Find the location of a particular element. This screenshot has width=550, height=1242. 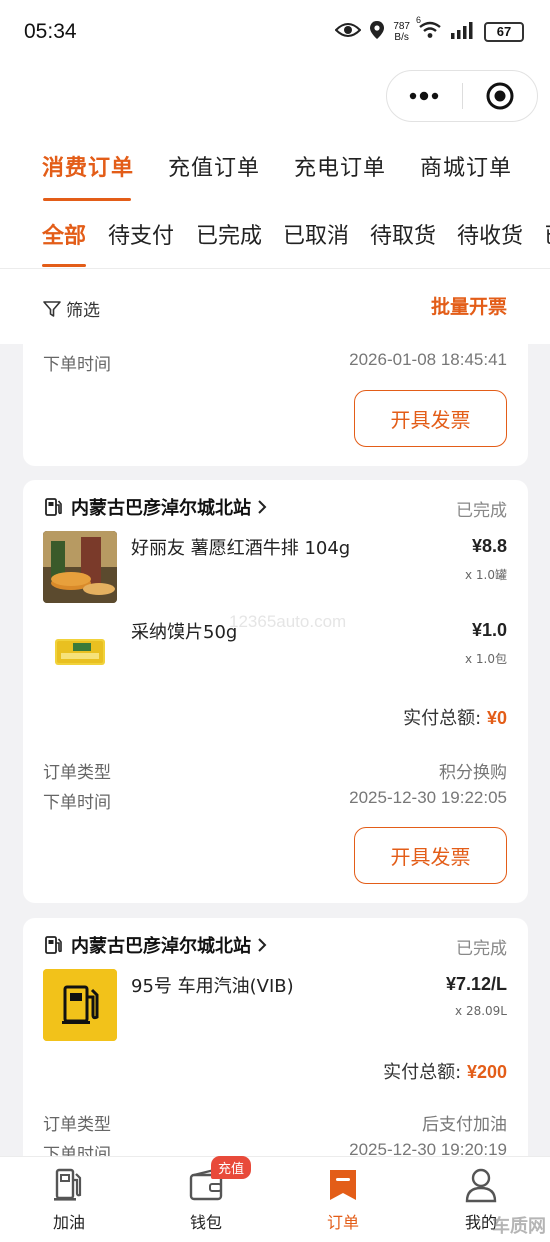

product-price: ¥7.12/L is located at coordinates (476, 984).